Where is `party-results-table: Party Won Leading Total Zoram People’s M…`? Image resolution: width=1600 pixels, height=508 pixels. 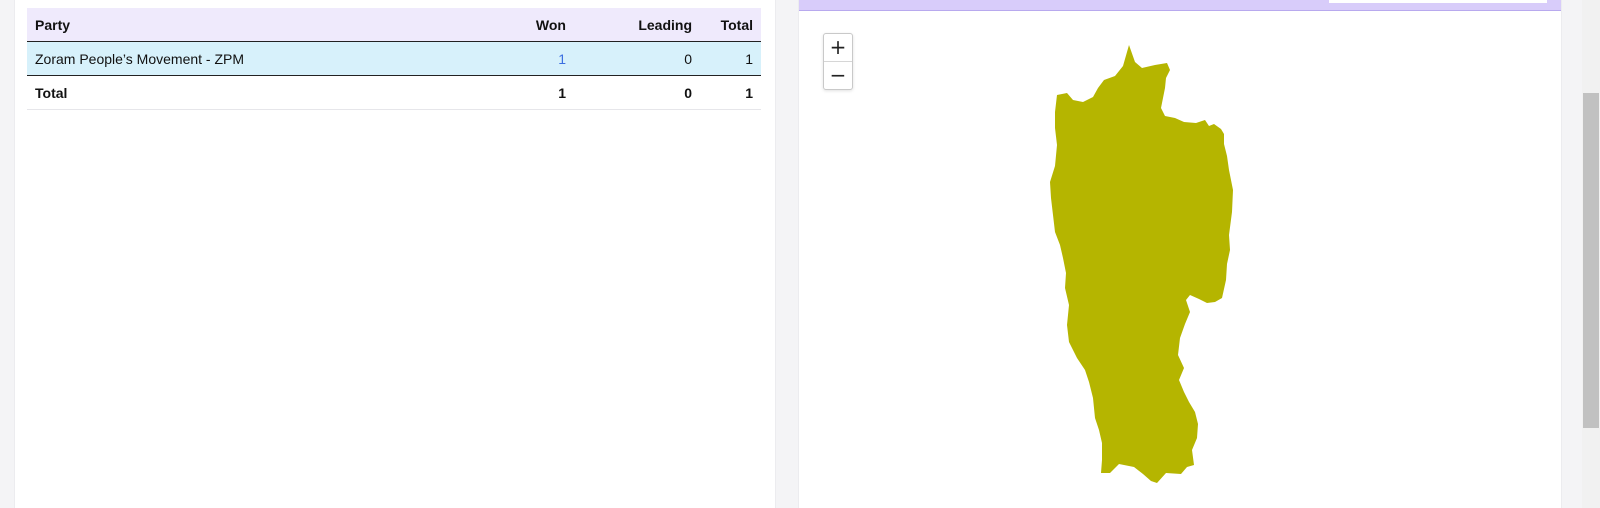
party-results-table: Party Won Leading Total Zoram People’s M… is located at coordinates (394, 59).